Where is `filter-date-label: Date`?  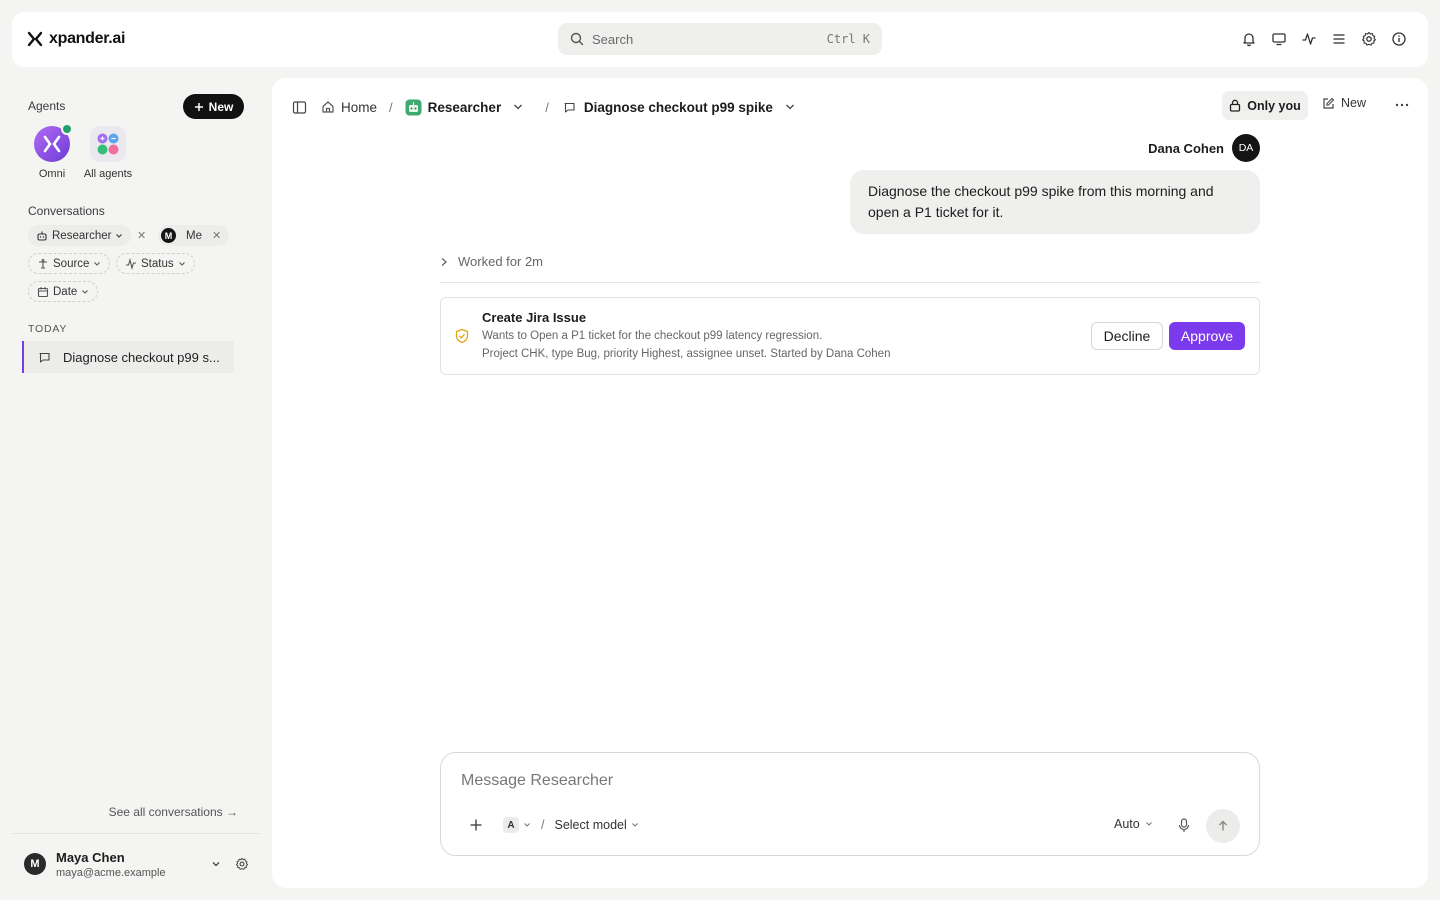 filter-date-label: Date is located at coordinates (65, 291).